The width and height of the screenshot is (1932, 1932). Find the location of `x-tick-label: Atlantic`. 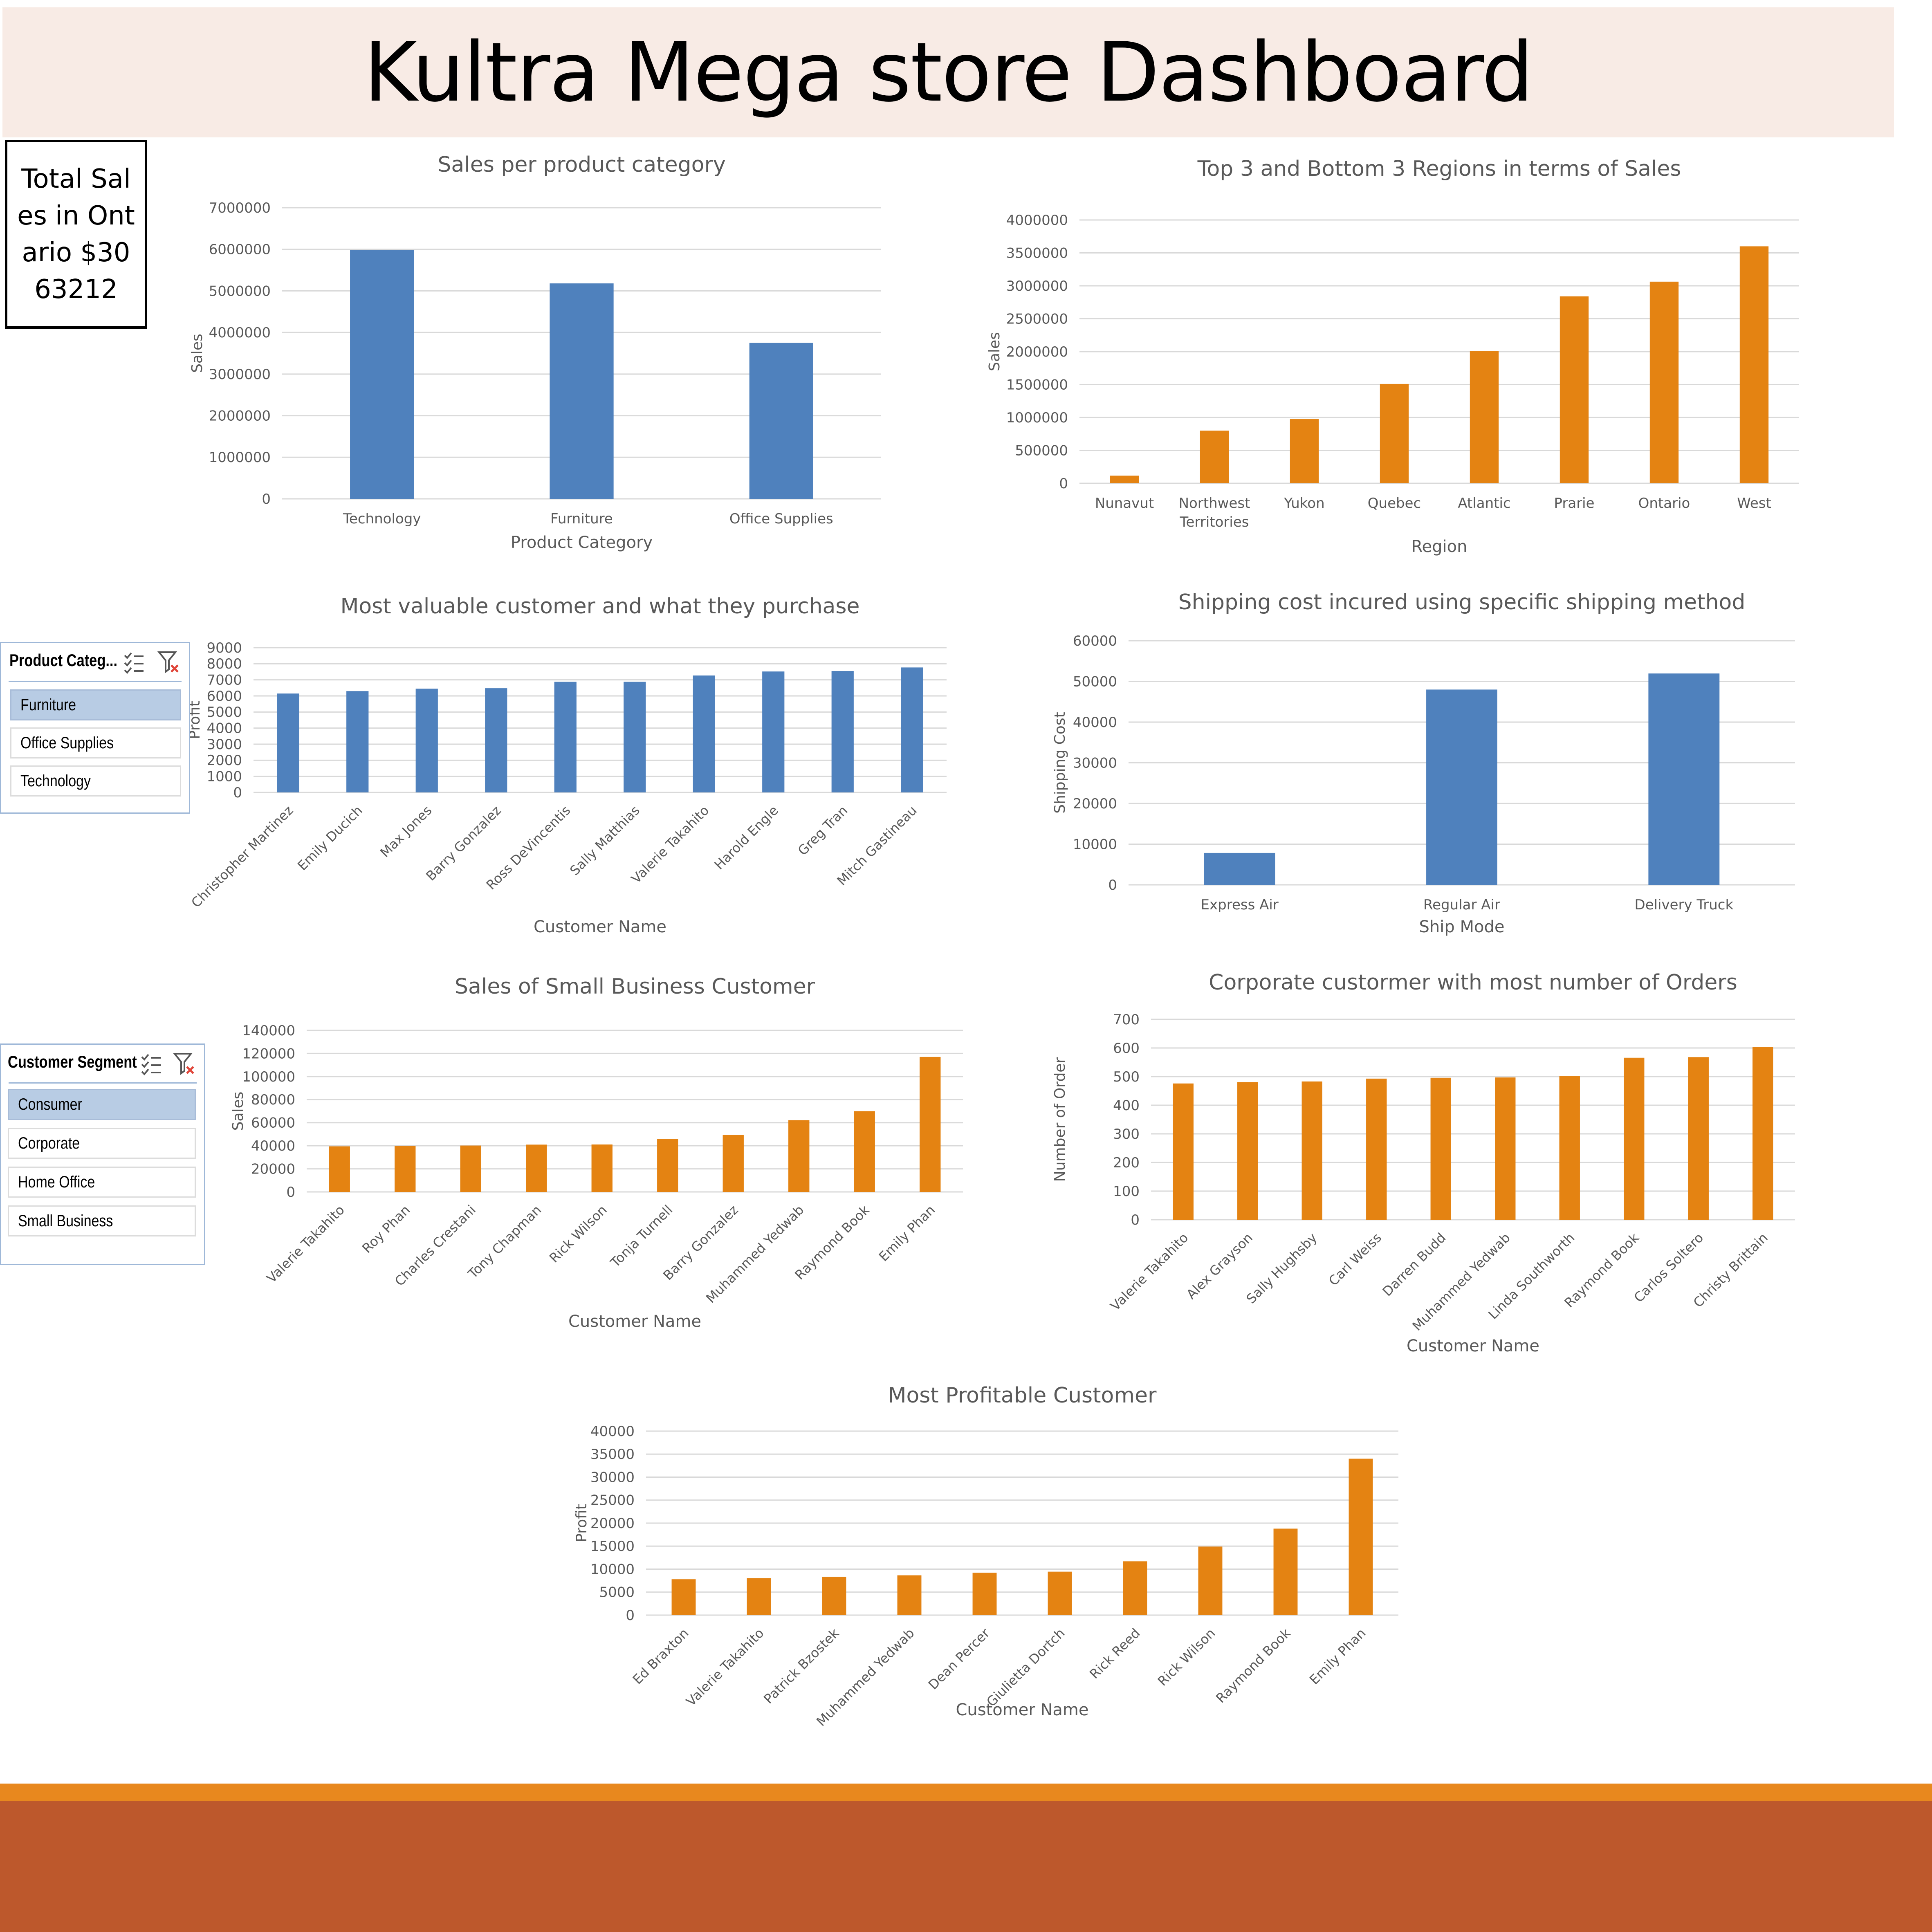

x-tick-label: Atlantic is located at coordinates (1484, 504).